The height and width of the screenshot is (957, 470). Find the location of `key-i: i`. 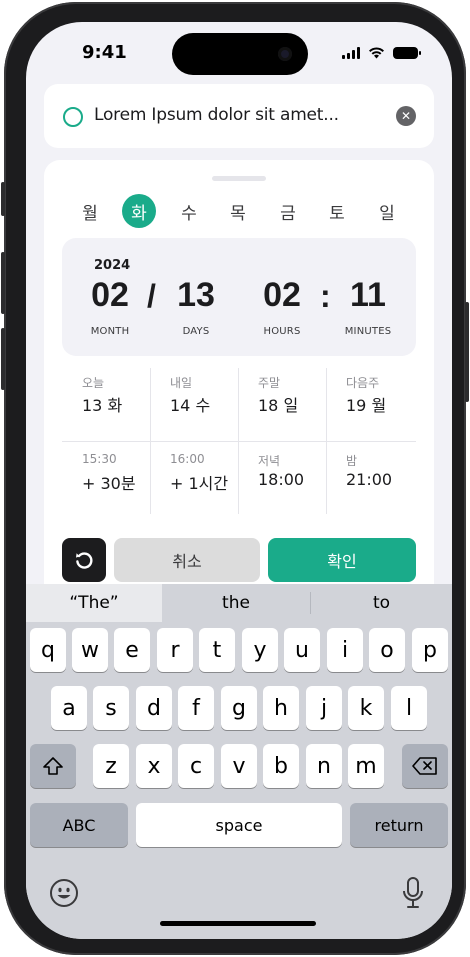

key-i: i is located at coordinates (345, 650).